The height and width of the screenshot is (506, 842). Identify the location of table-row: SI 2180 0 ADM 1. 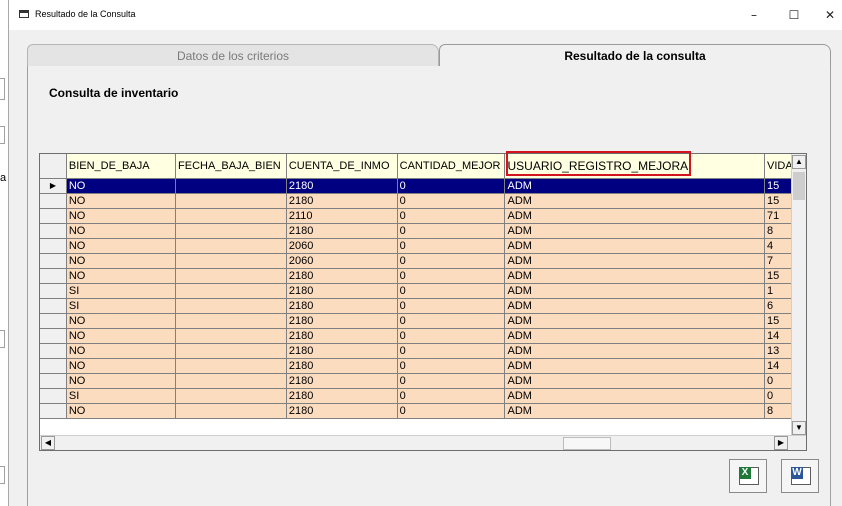
(423, 291).